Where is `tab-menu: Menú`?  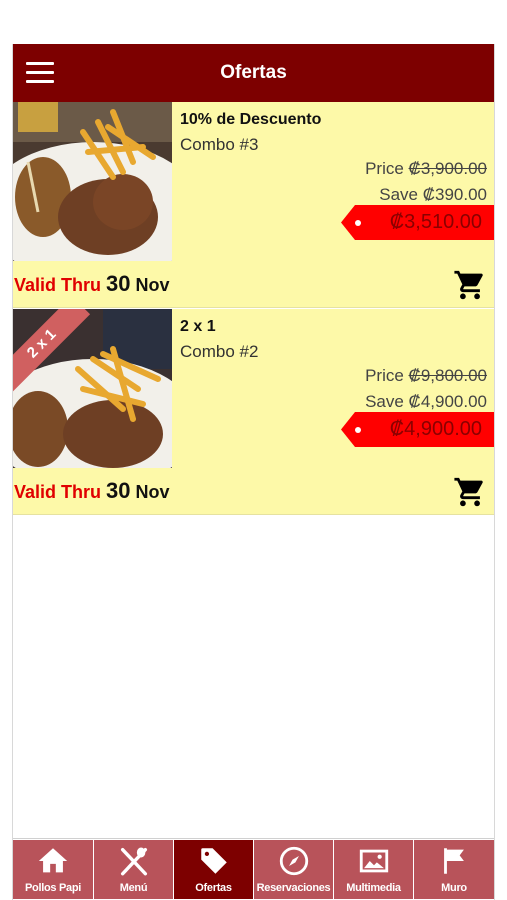 tab-menu: Menú is located at coordinates (134, 869).